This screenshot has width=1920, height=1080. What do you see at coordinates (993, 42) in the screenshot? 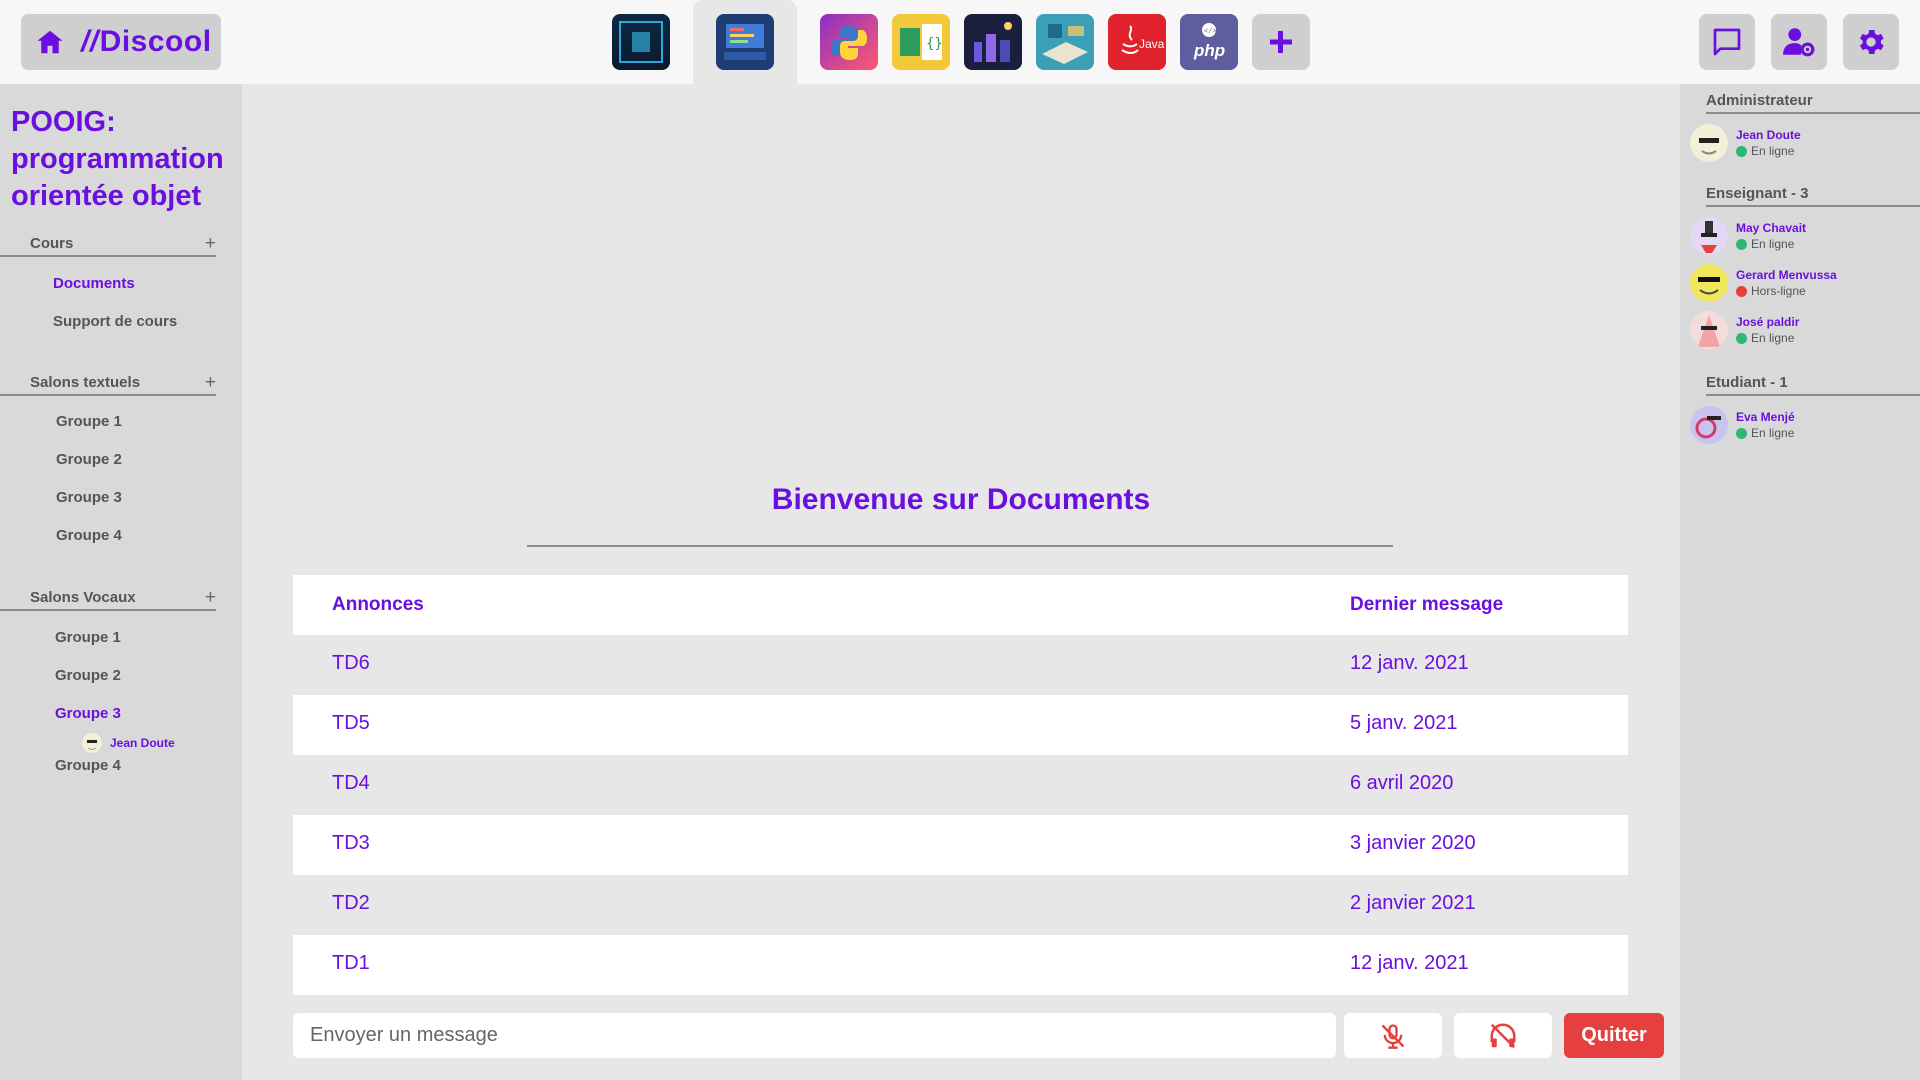
I see `server-night-city-icon` at bounding box center [993, 42].